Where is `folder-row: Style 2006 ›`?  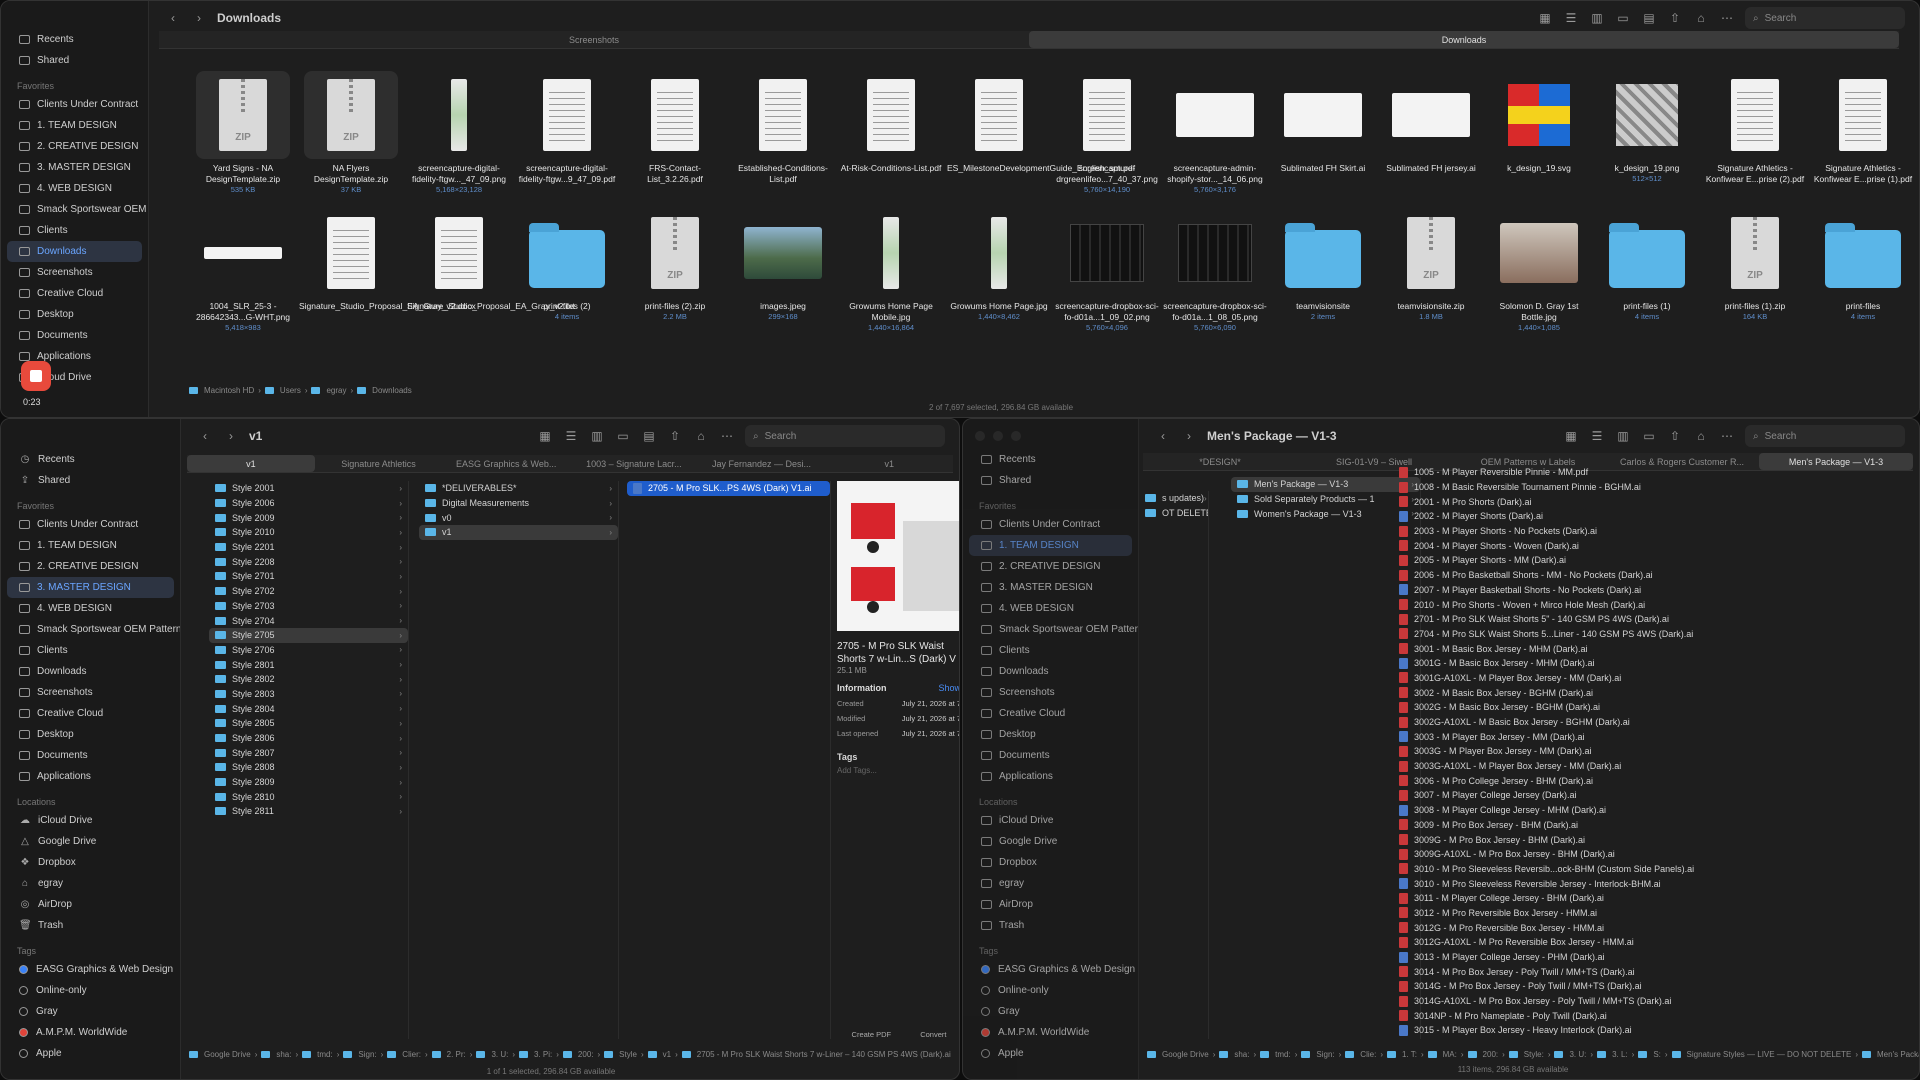 folder-row: Style 2006 › is located at coordinates (308, 503).